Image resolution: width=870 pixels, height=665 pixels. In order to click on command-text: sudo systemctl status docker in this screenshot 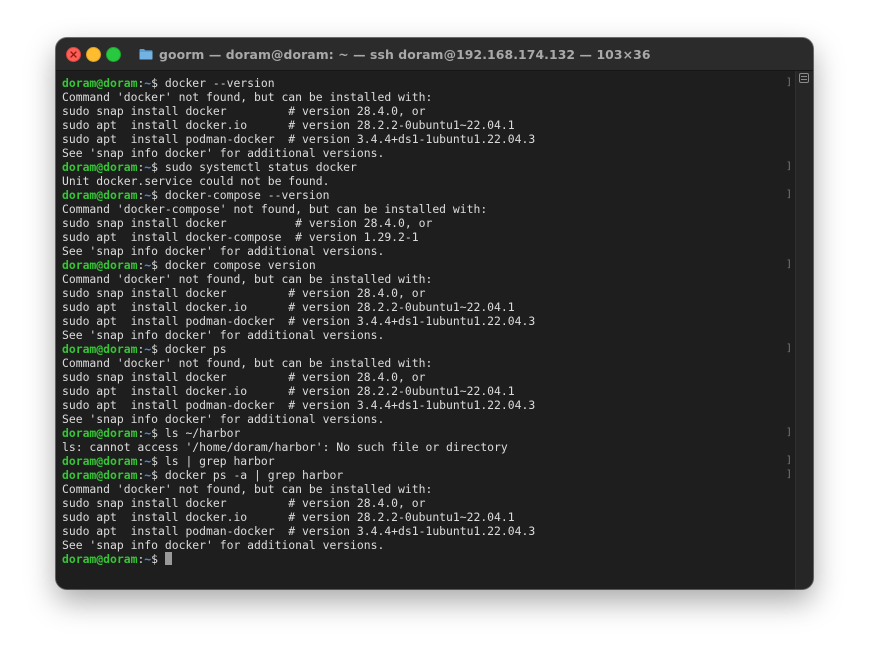, I will do `click(260, 167)`.